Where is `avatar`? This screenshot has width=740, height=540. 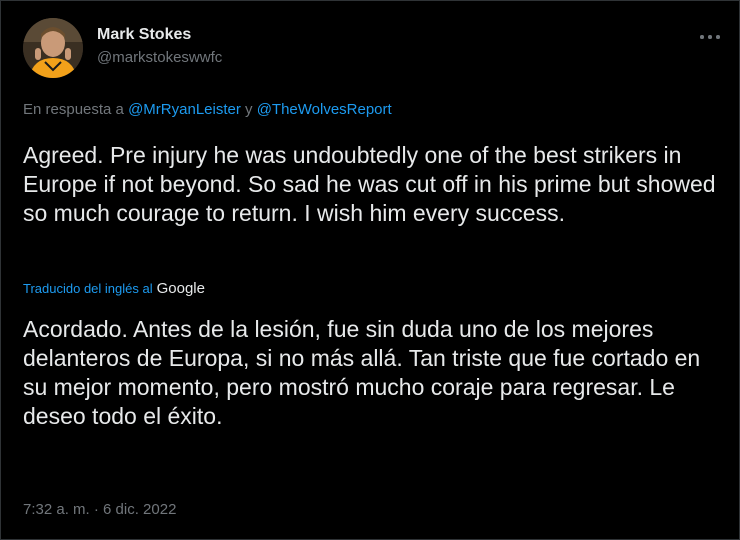
avatar is located at coordinates (53, 48).